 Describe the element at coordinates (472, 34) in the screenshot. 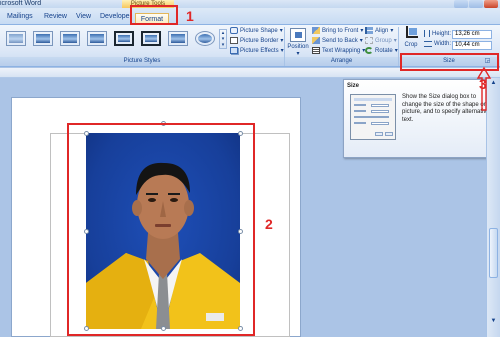

I see `height-input: 13,26 cm` at that location.